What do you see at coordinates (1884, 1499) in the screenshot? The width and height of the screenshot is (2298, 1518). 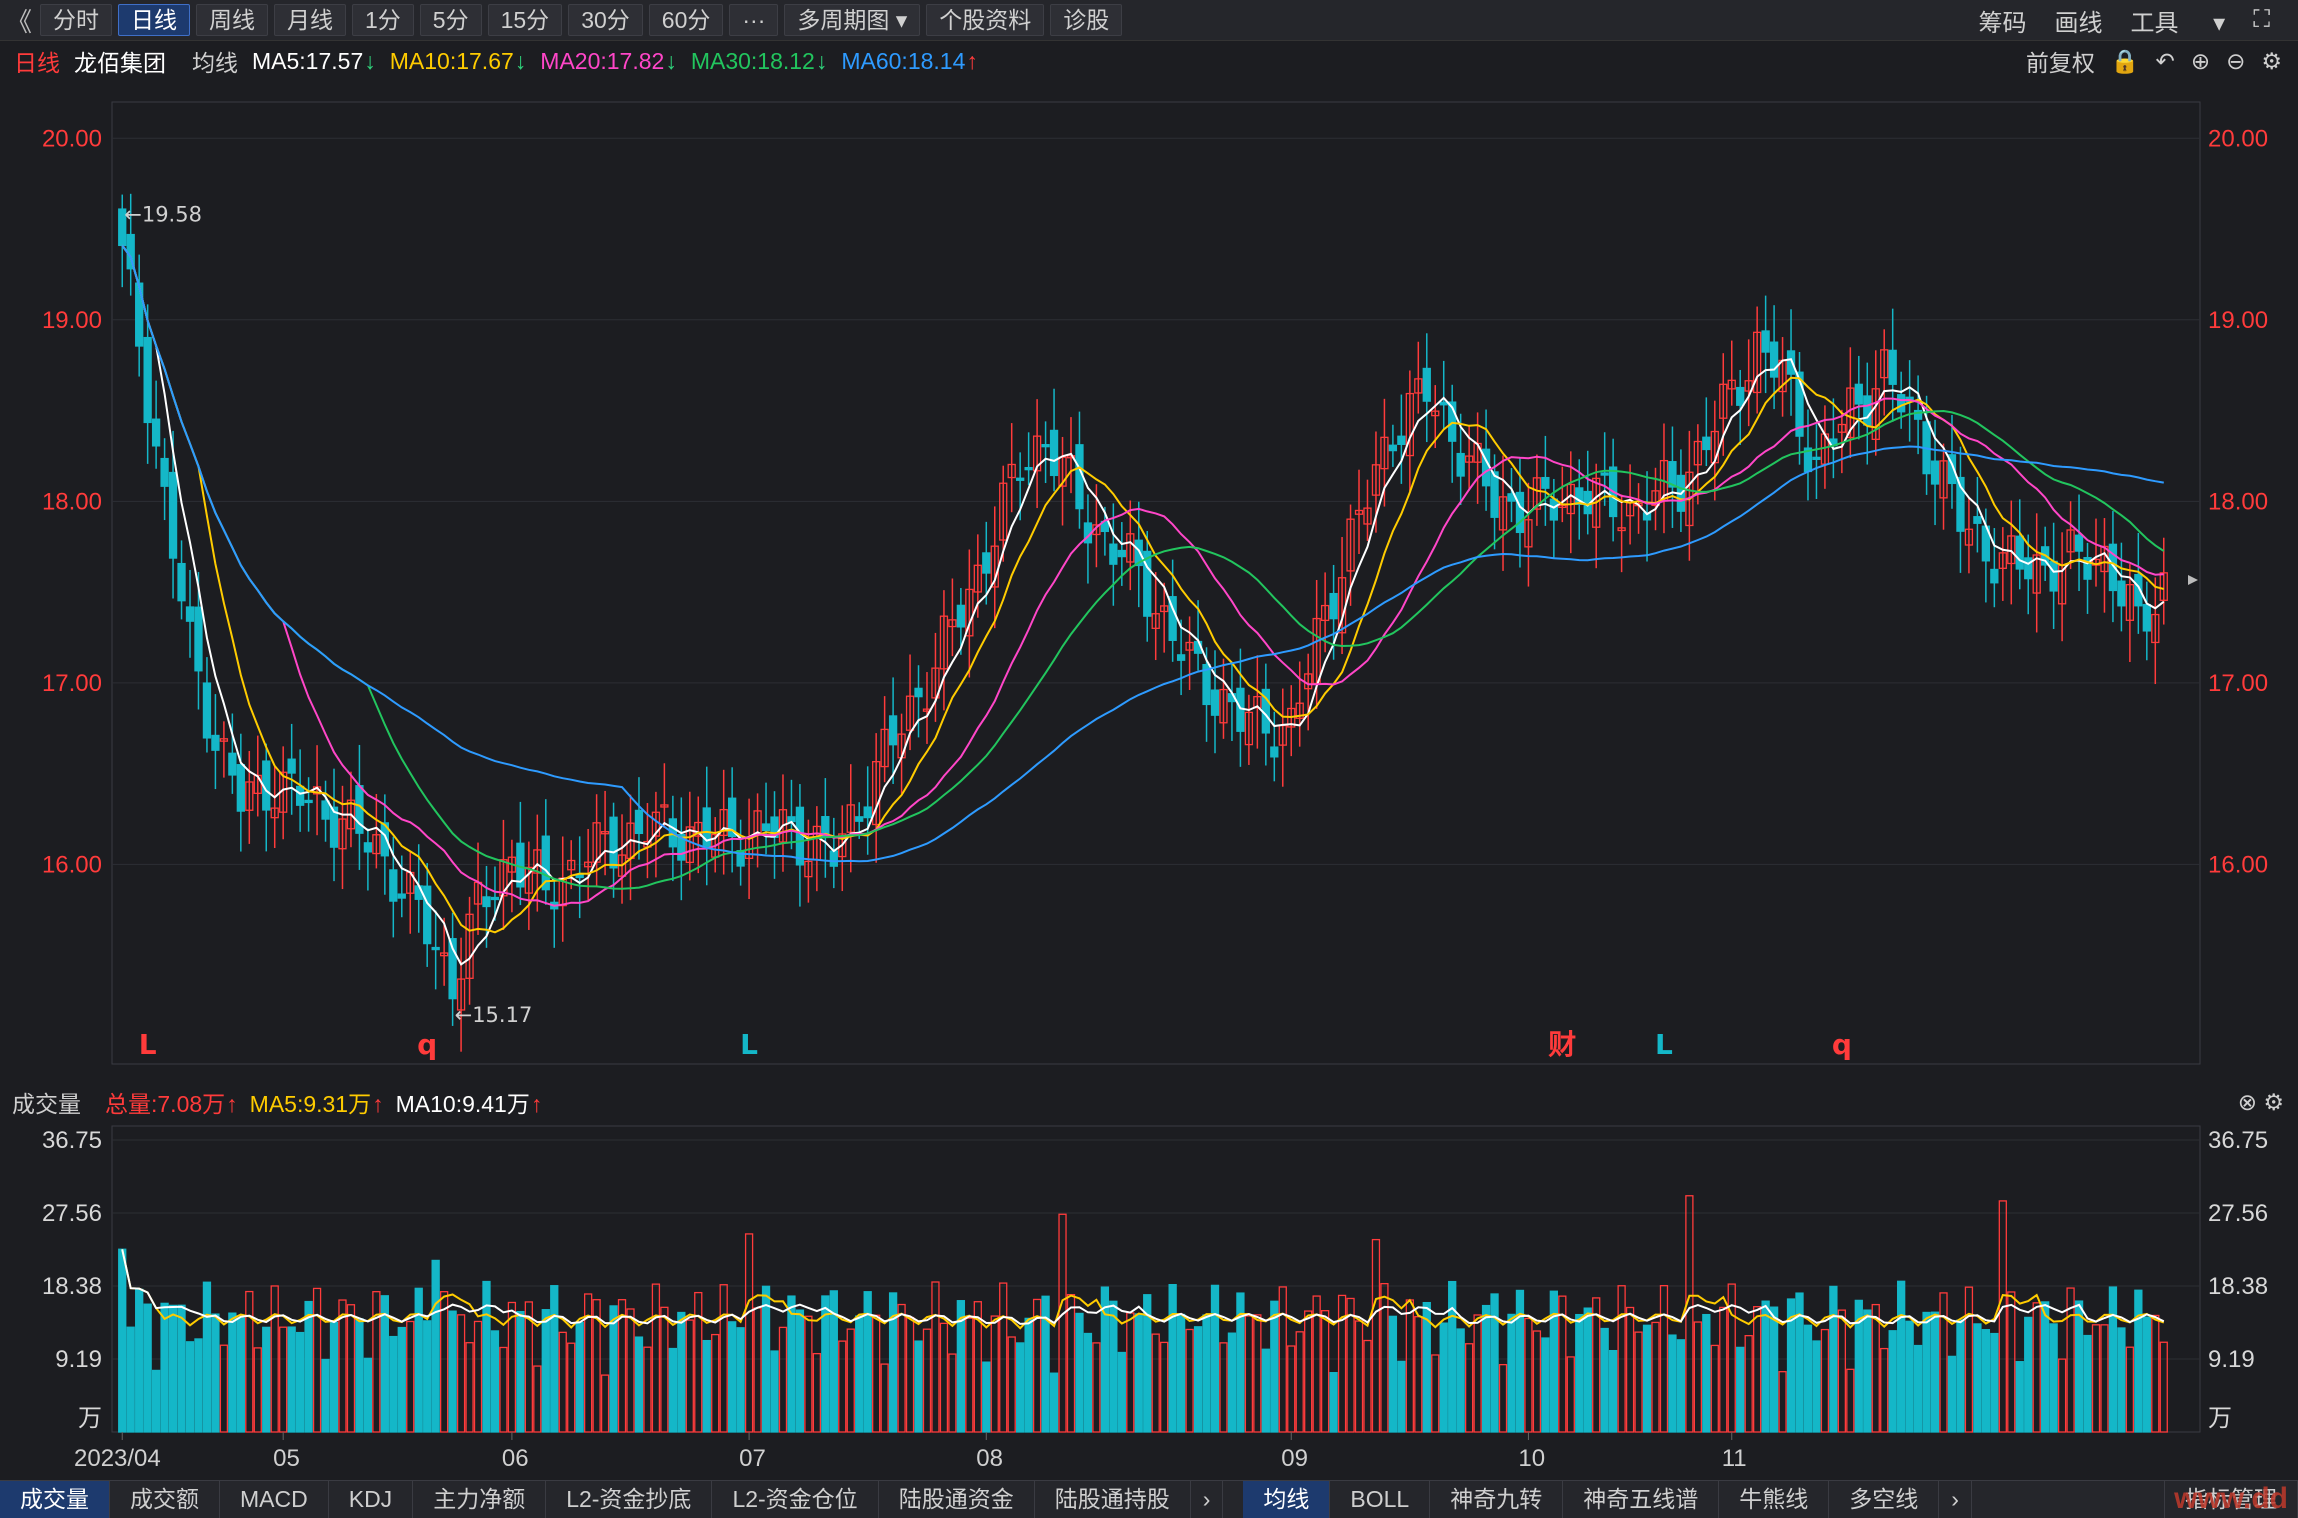 I see `tab-long-short: 多空线` at bounding box center [1884, 1499].